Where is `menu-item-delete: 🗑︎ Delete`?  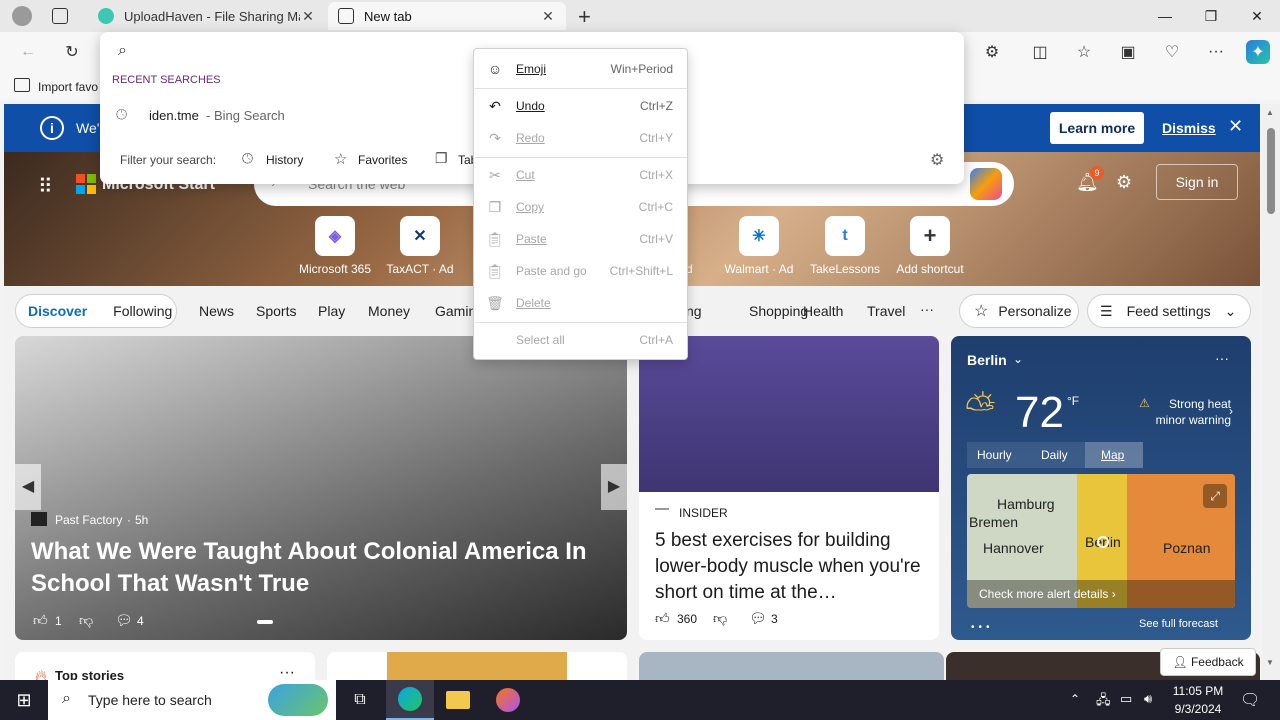
menu-item-delete: 🗑︎ Delete is located at coordinates (580, 303).